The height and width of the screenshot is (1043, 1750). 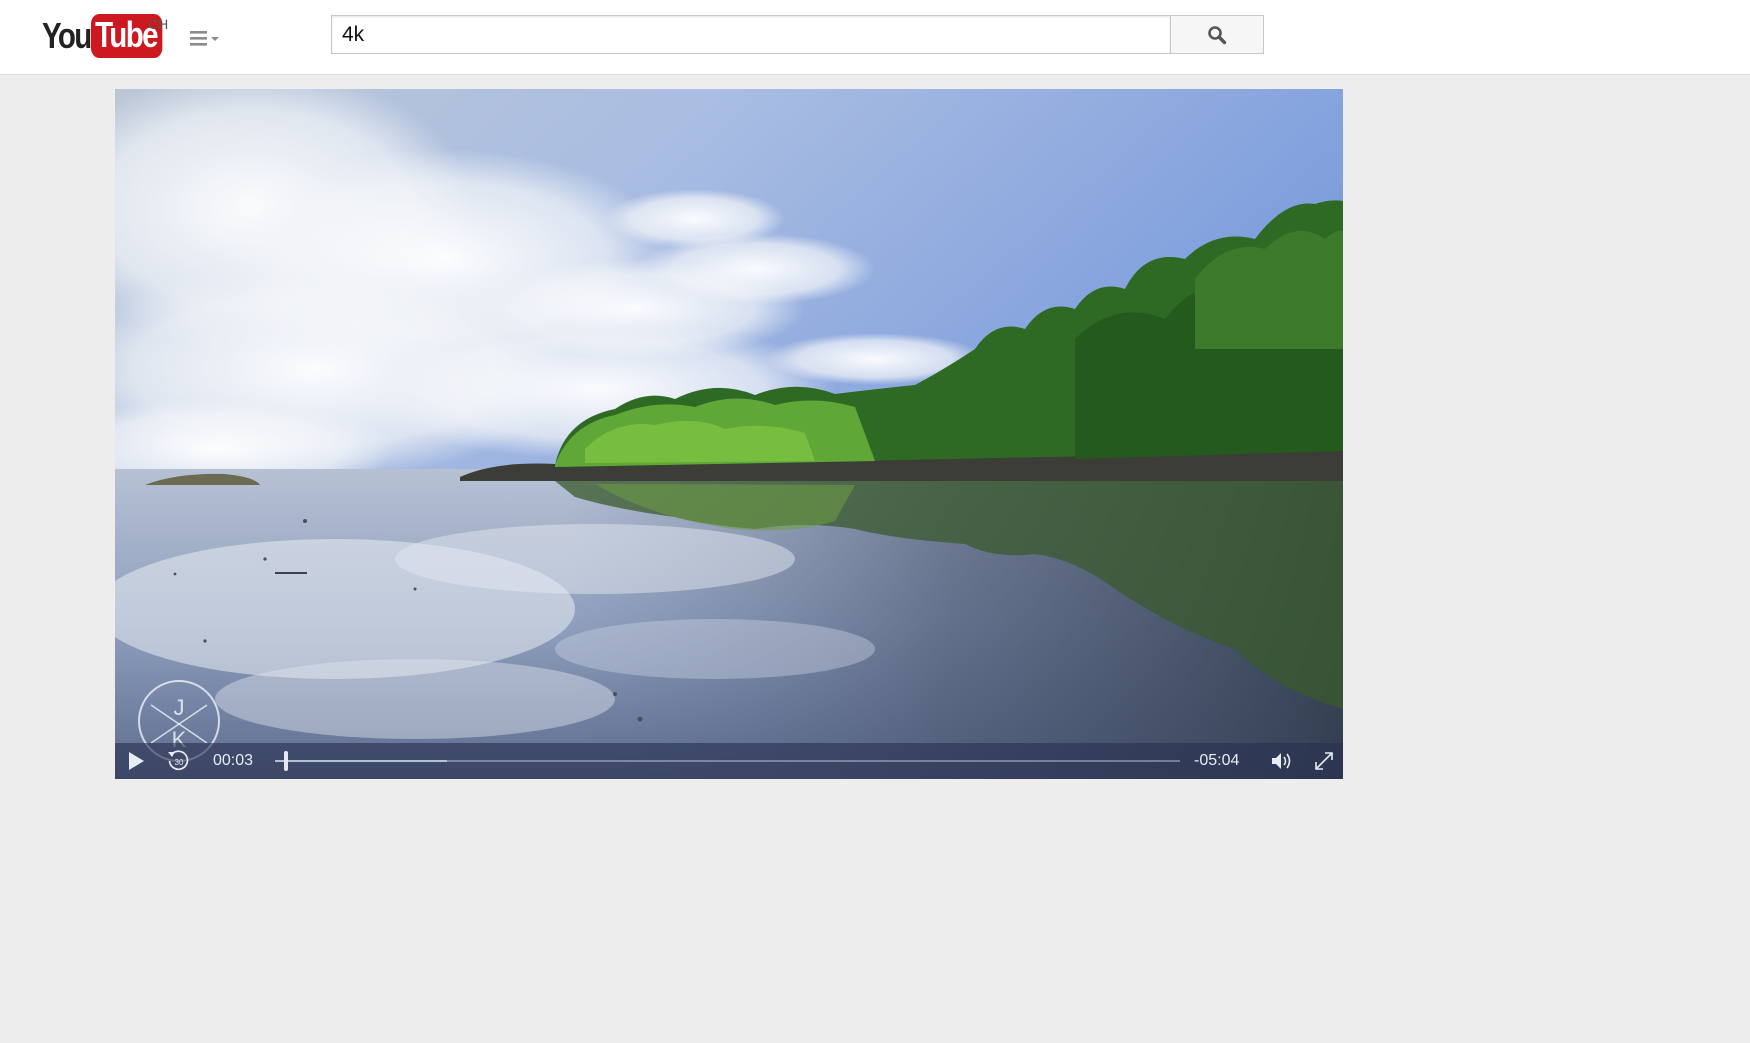 What do you see at coordinates (158, 24) in the screenshot?
I see `country-code: CH` at bounding box center [158, 24].